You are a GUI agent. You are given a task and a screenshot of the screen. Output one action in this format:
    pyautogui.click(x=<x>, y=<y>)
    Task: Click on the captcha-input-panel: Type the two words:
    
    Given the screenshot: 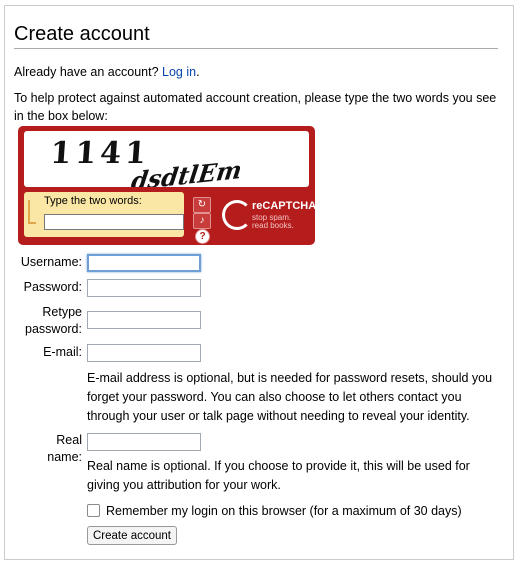 What is the action you would take?
    pyautogui.click(x=104, y=214)
    